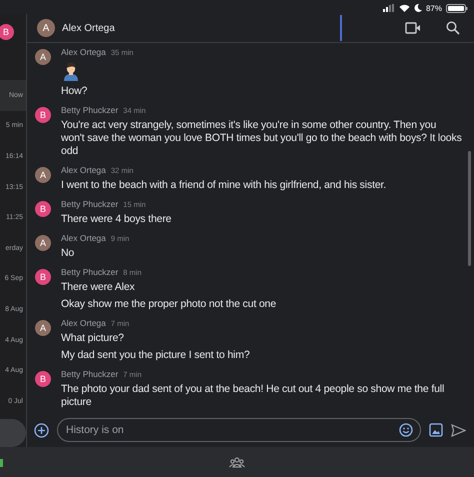 This screenshot has height=477, width=474. Describe the element at coordinates (239, 430) in the screenshot. I see `message-input: History is on` at that location.